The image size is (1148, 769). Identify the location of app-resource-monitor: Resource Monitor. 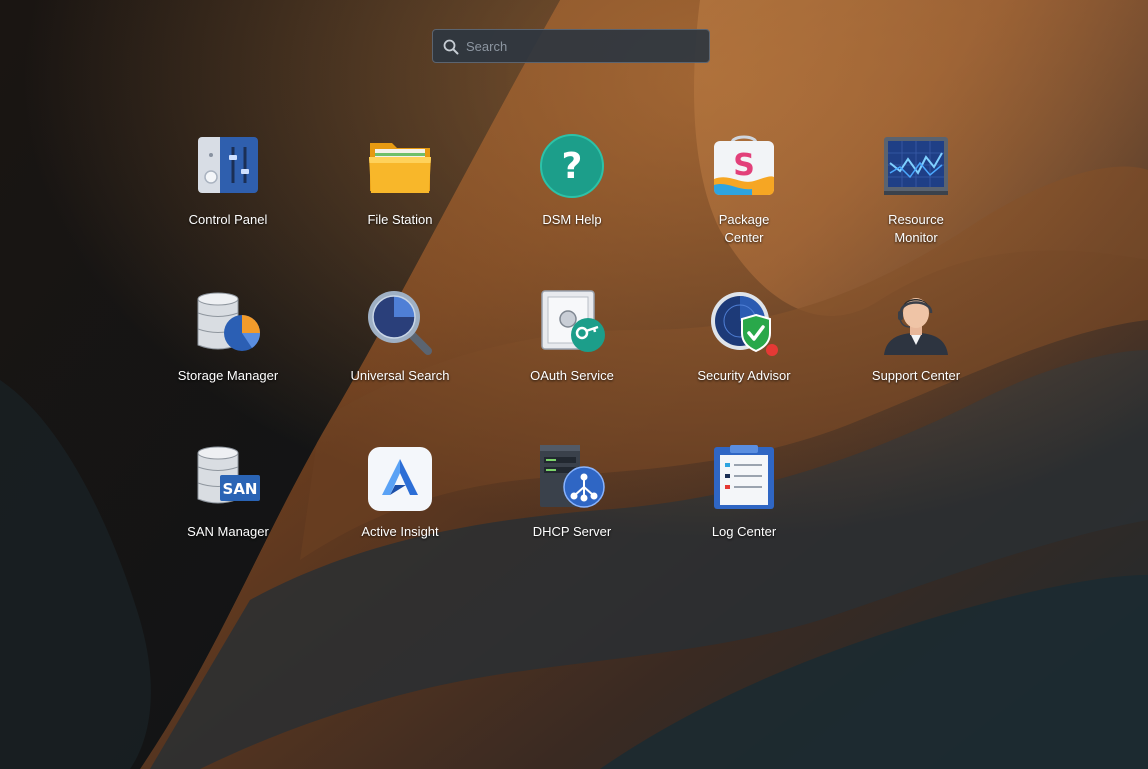
(916, 198).